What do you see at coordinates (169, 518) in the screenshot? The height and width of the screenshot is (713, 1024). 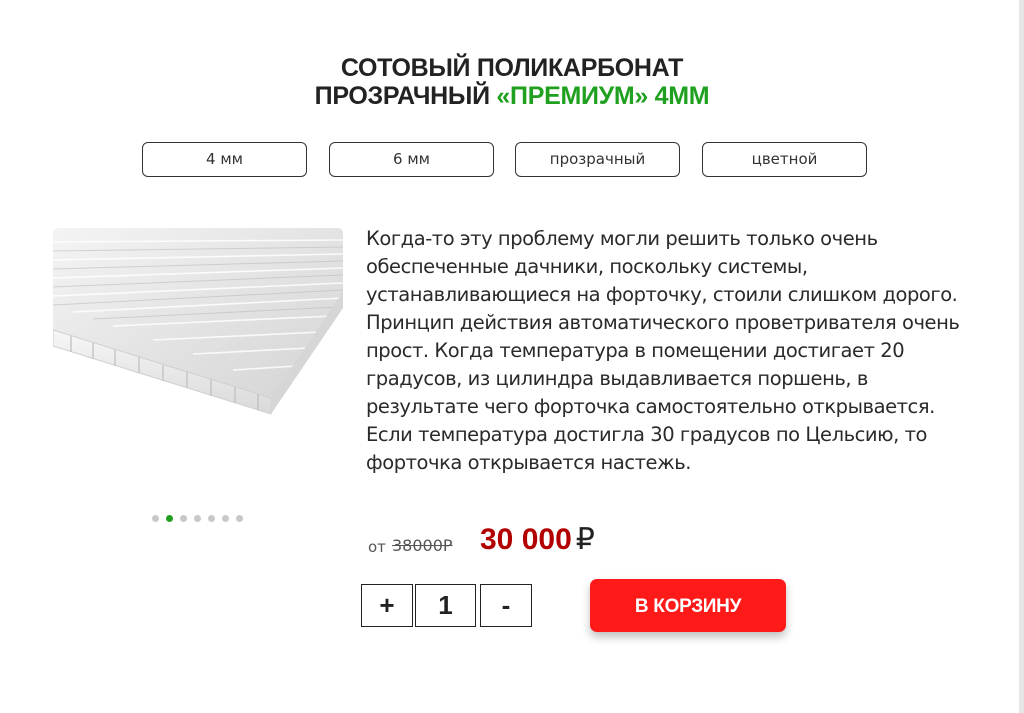 I see `gallery-dot-2-active` at bounding box center [169, 518].